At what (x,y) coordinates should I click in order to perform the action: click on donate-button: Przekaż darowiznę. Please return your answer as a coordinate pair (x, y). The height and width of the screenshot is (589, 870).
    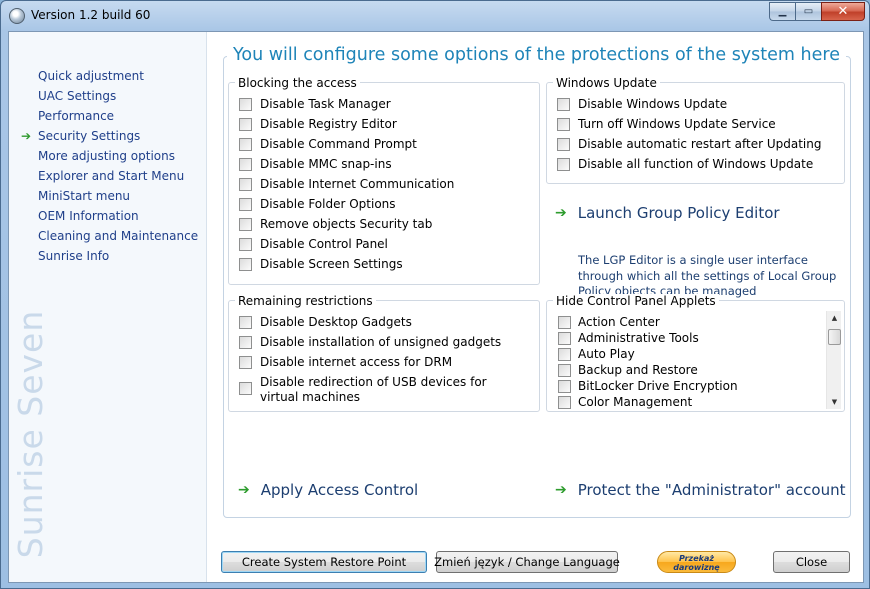
    Looking at the image, I should click on (696, 562).